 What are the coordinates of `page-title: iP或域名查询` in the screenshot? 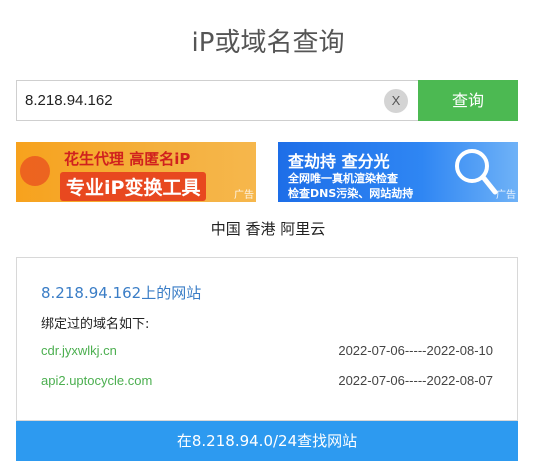 It's located at (268, 43).